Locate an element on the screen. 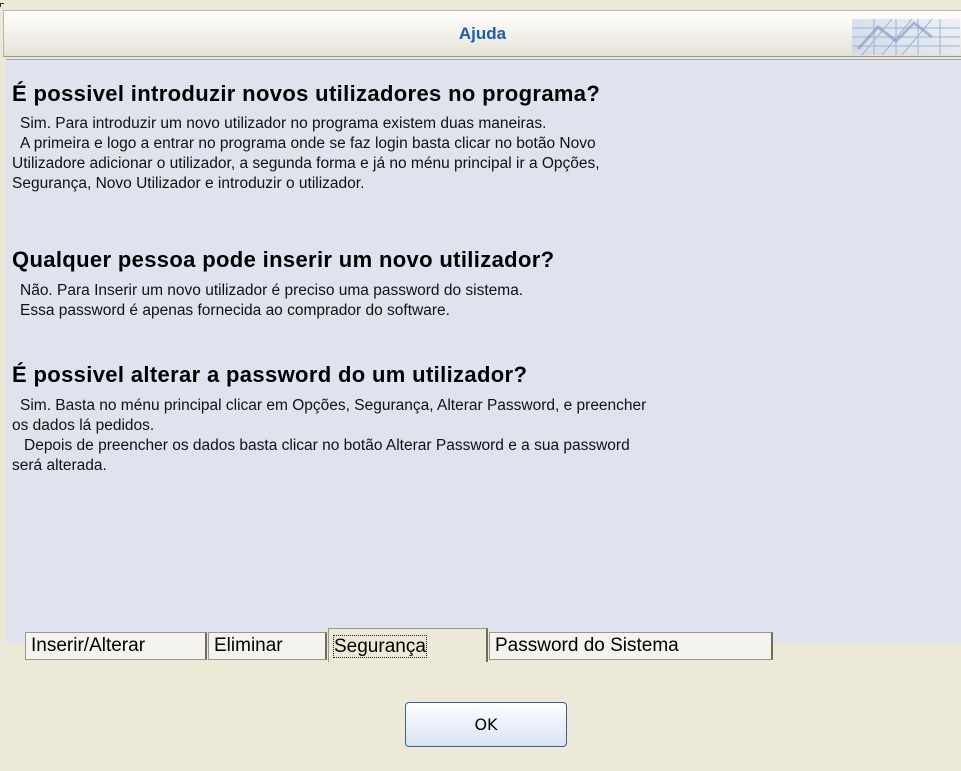 The height and width of the screenshot is (771, 961). tab-eliminar: Eliminar is located at coordinates (267, 646).